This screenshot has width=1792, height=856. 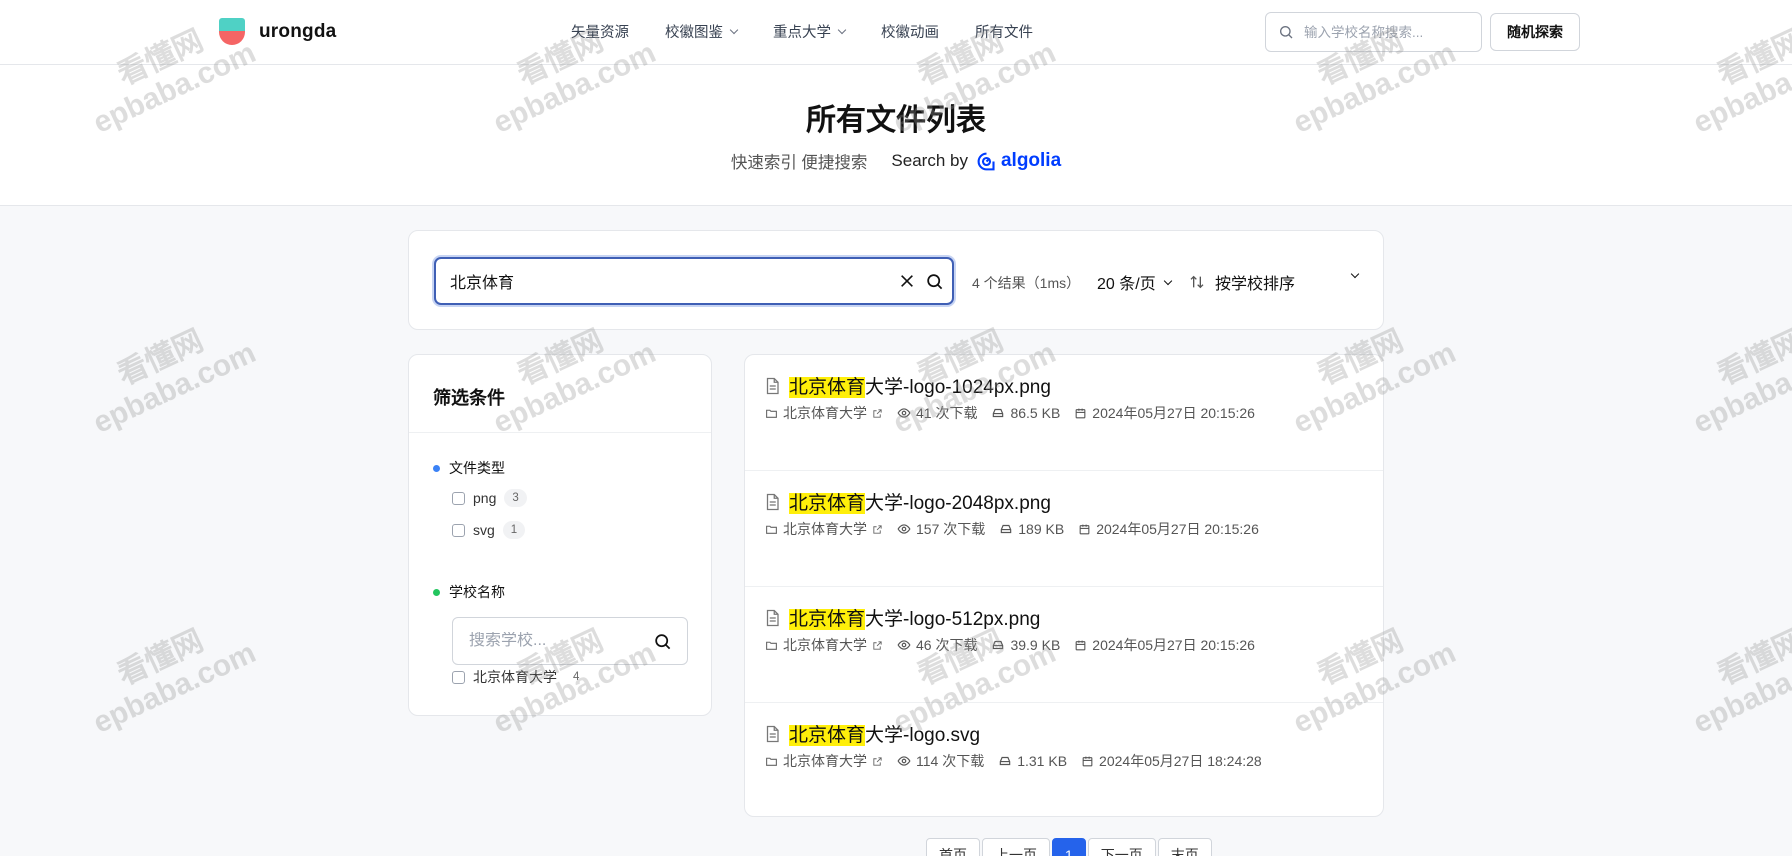 I want to click on school-search-input, so click(x=559, y=641).